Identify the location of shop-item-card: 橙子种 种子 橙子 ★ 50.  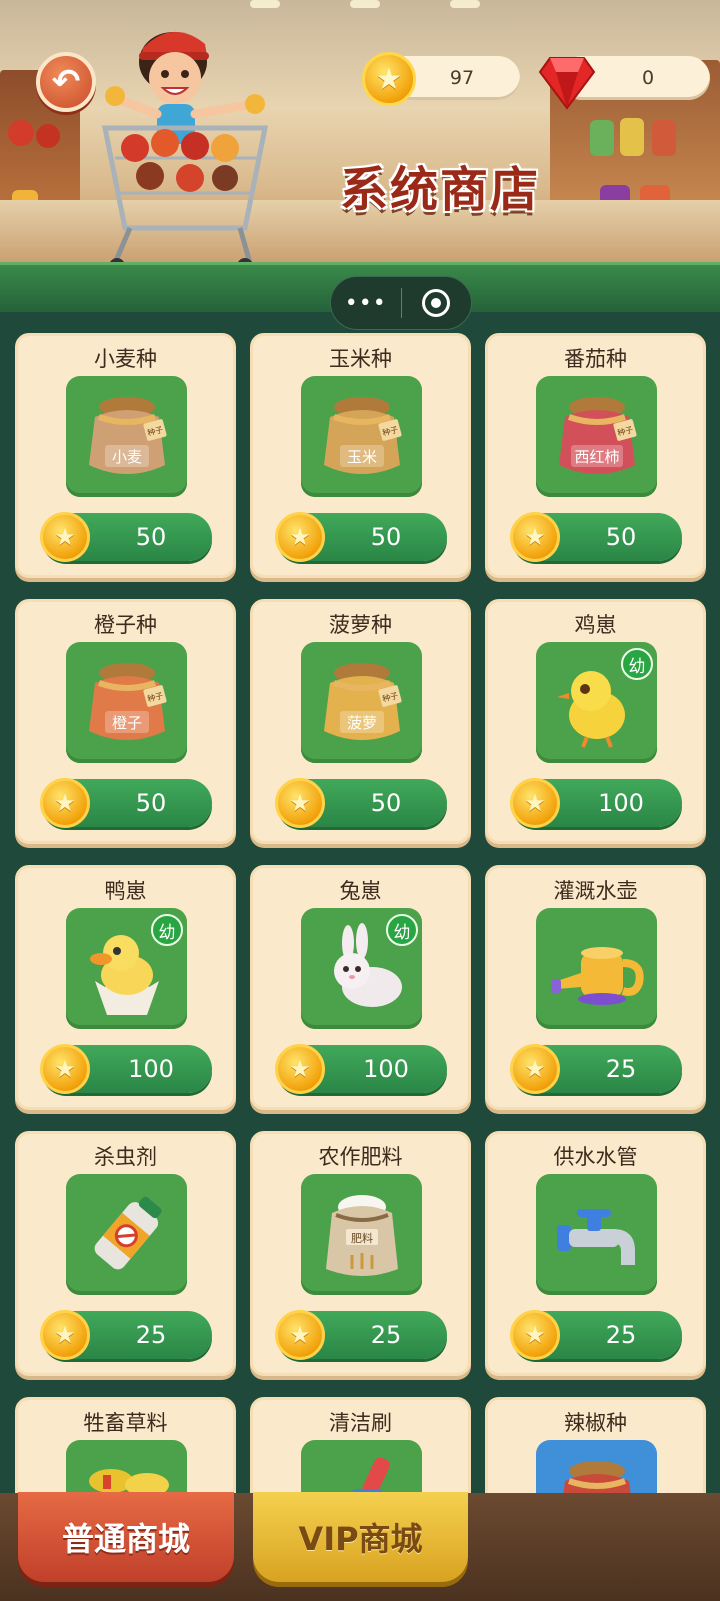
(125, 721).